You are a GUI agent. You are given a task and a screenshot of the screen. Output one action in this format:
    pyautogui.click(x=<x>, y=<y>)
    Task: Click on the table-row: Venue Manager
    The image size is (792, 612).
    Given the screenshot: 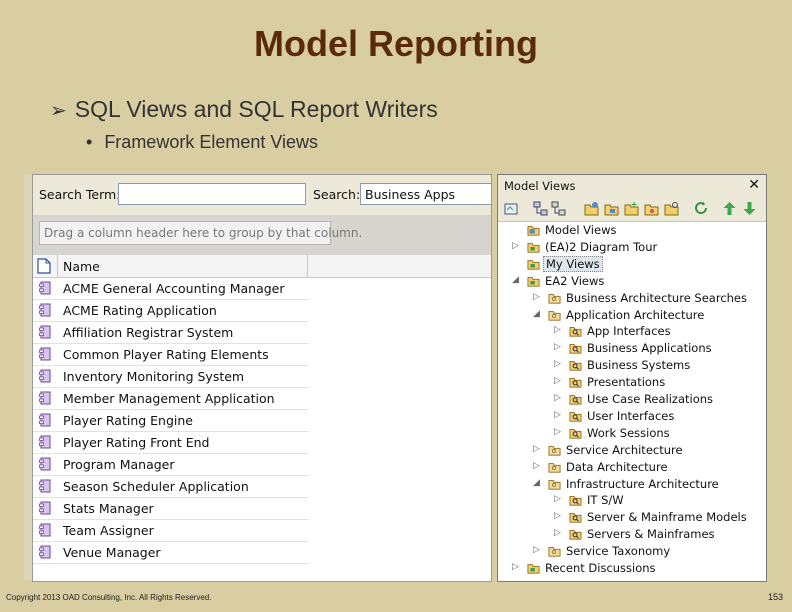 What is the action you would take?
    pyautogui.click(x=170, y=553)
    